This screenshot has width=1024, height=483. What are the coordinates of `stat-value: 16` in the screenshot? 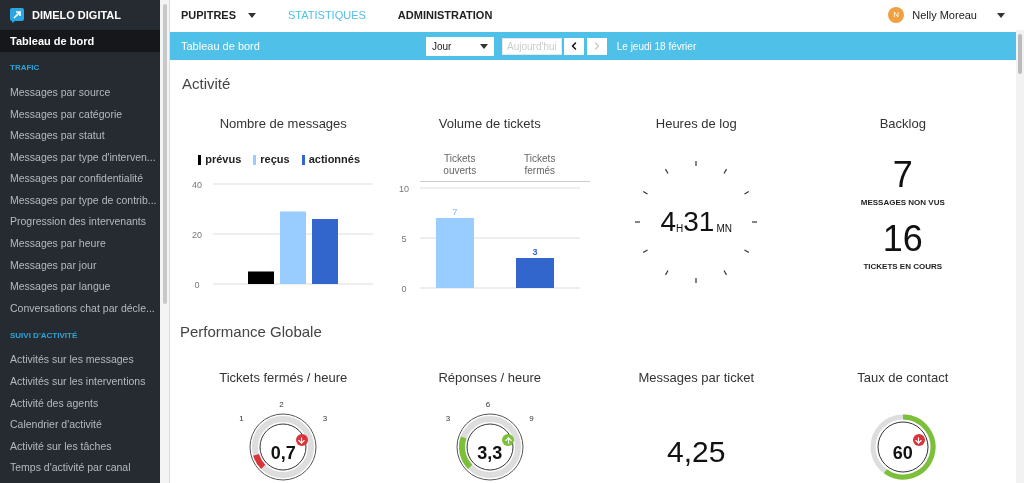 It's located at (902, 239).